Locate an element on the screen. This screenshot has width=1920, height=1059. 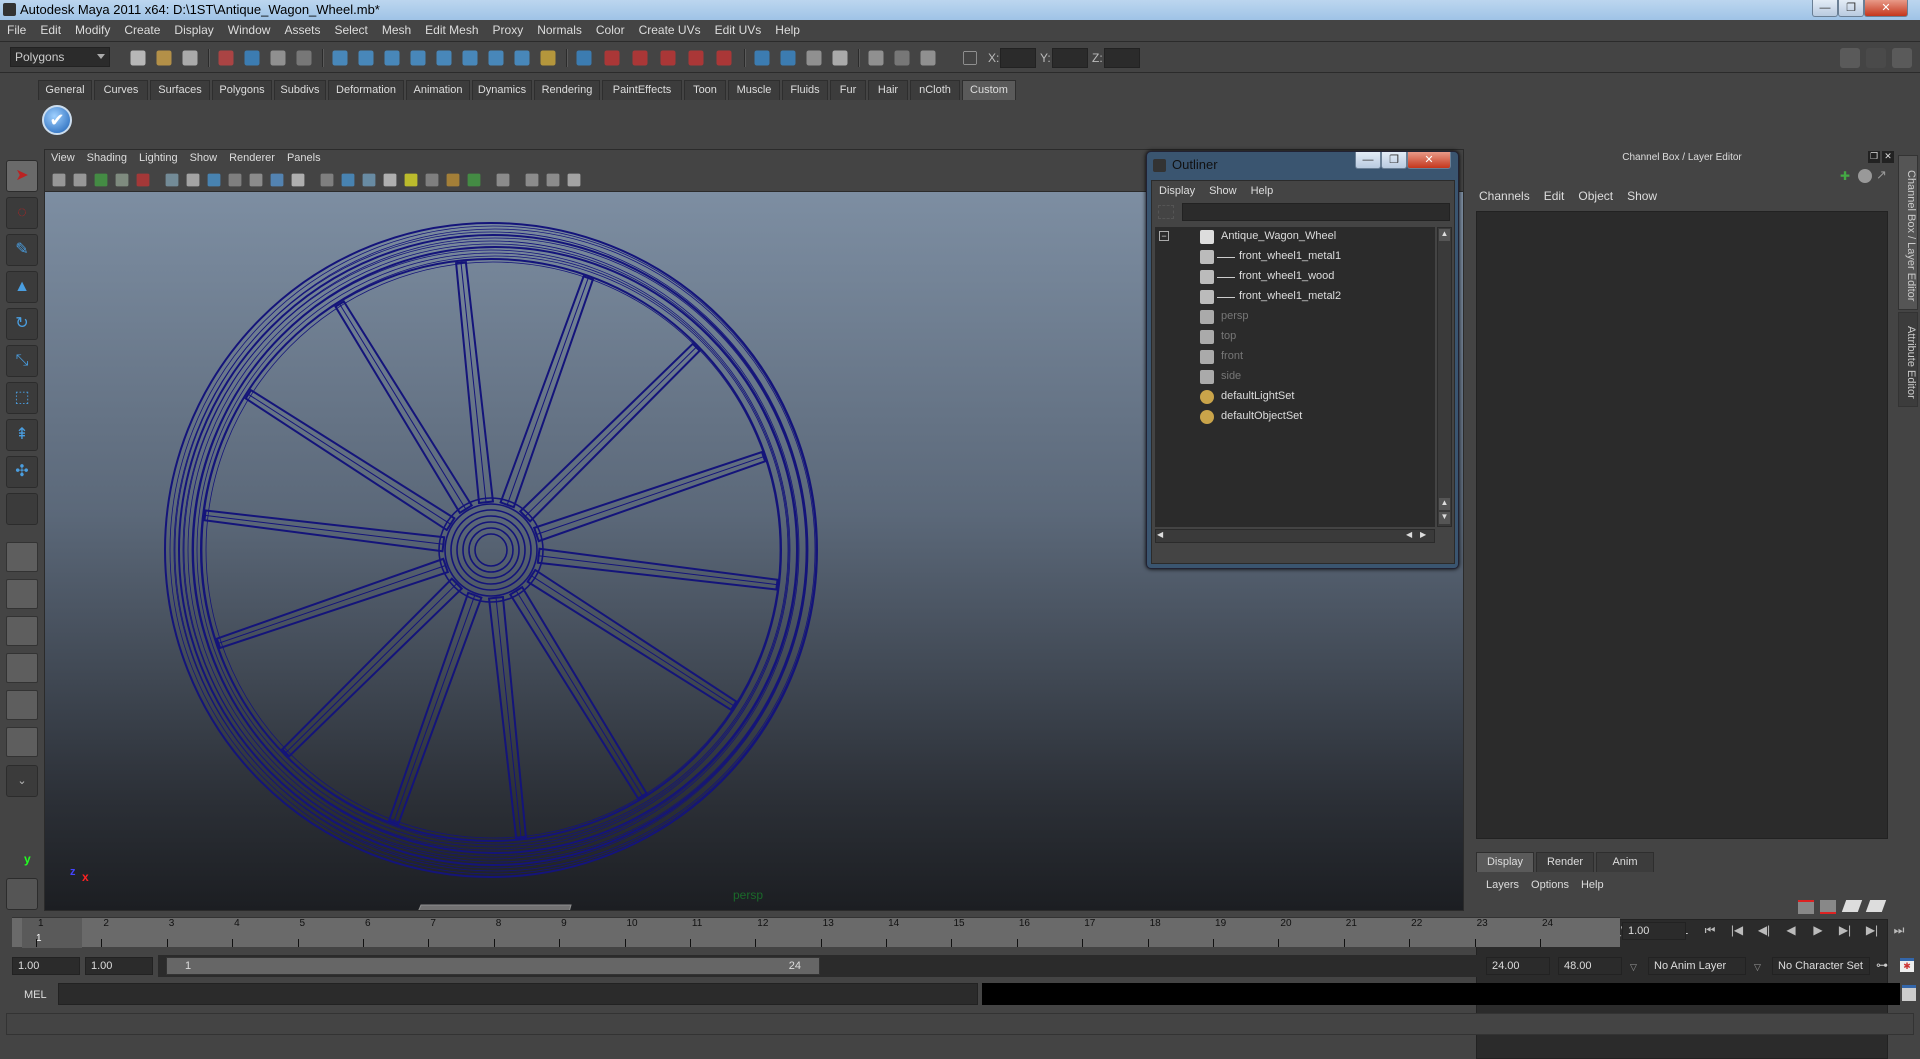
ipr-render-icon is located at coordinates (902, 58).